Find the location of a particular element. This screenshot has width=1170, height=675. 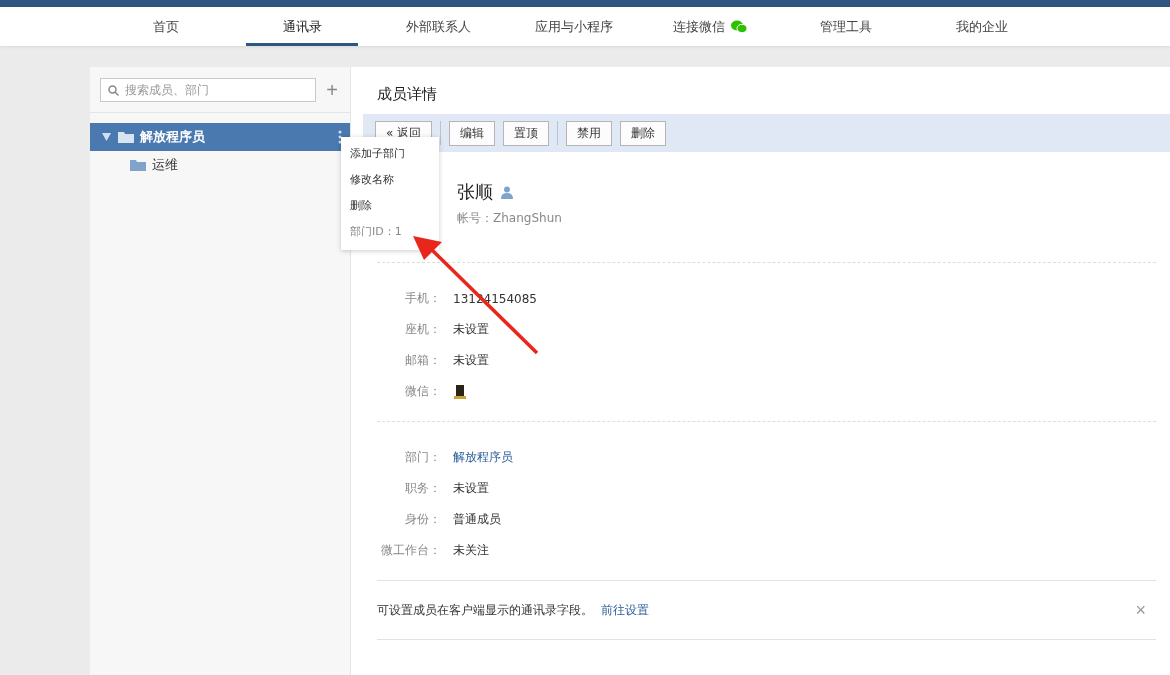

settings-link: 前往设置 is located at coordinates (625, 610).